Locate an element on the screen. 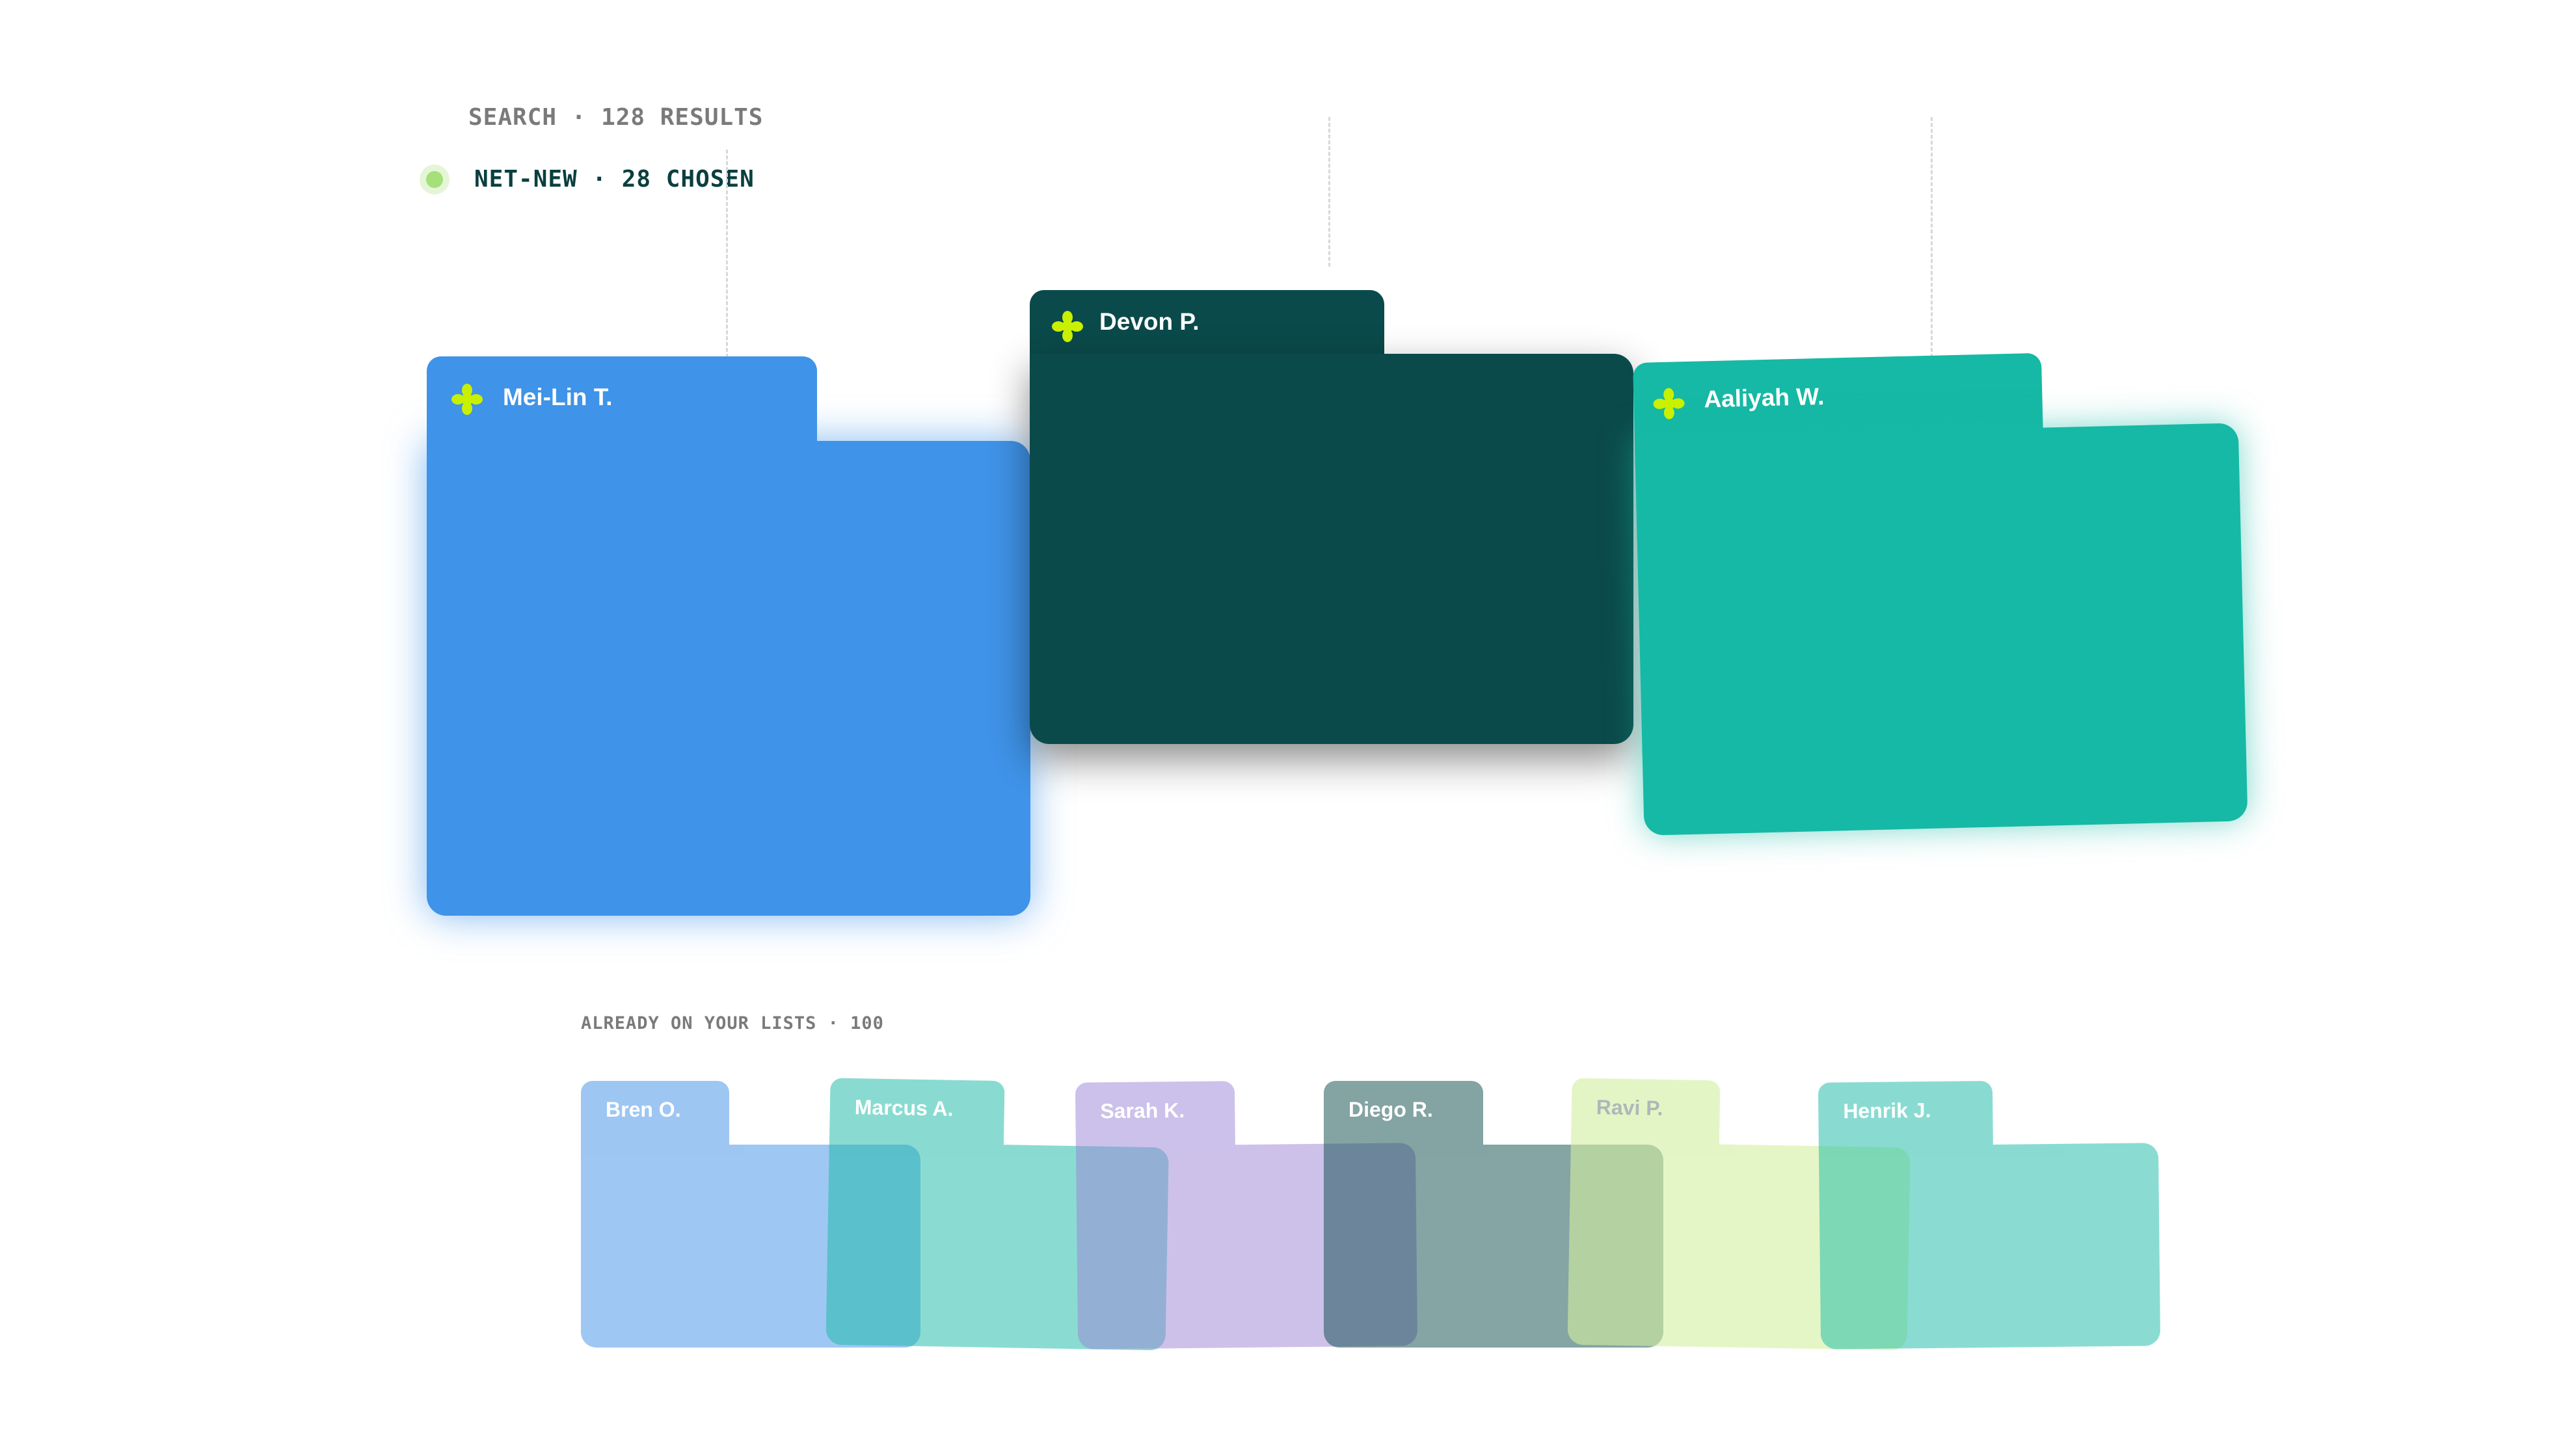  folder-card-devon: Devon P. is located at coordinates (1331, 517).